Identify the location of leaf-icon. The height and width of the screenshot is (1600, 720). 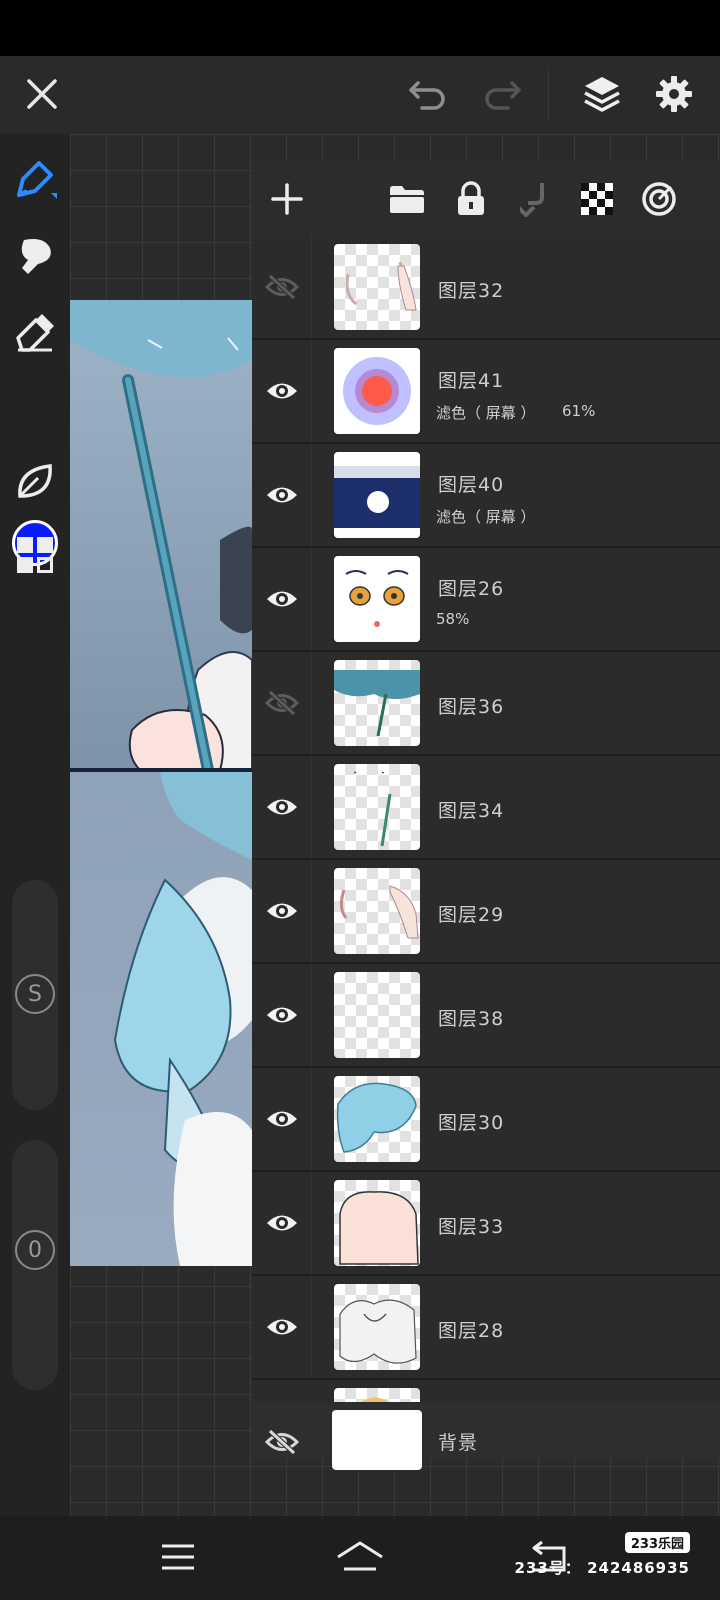
(35, 481).